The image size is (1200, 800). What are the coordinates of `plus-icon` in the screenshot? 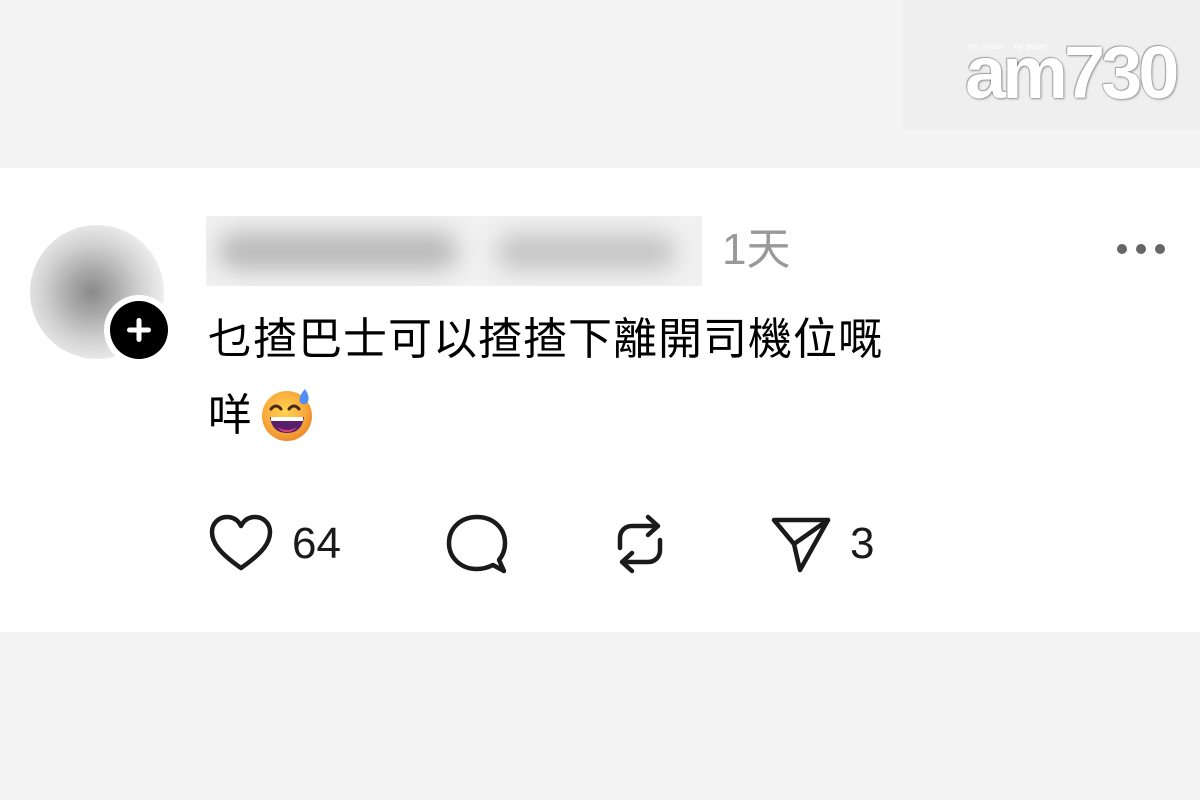 It's located at (139, 330).